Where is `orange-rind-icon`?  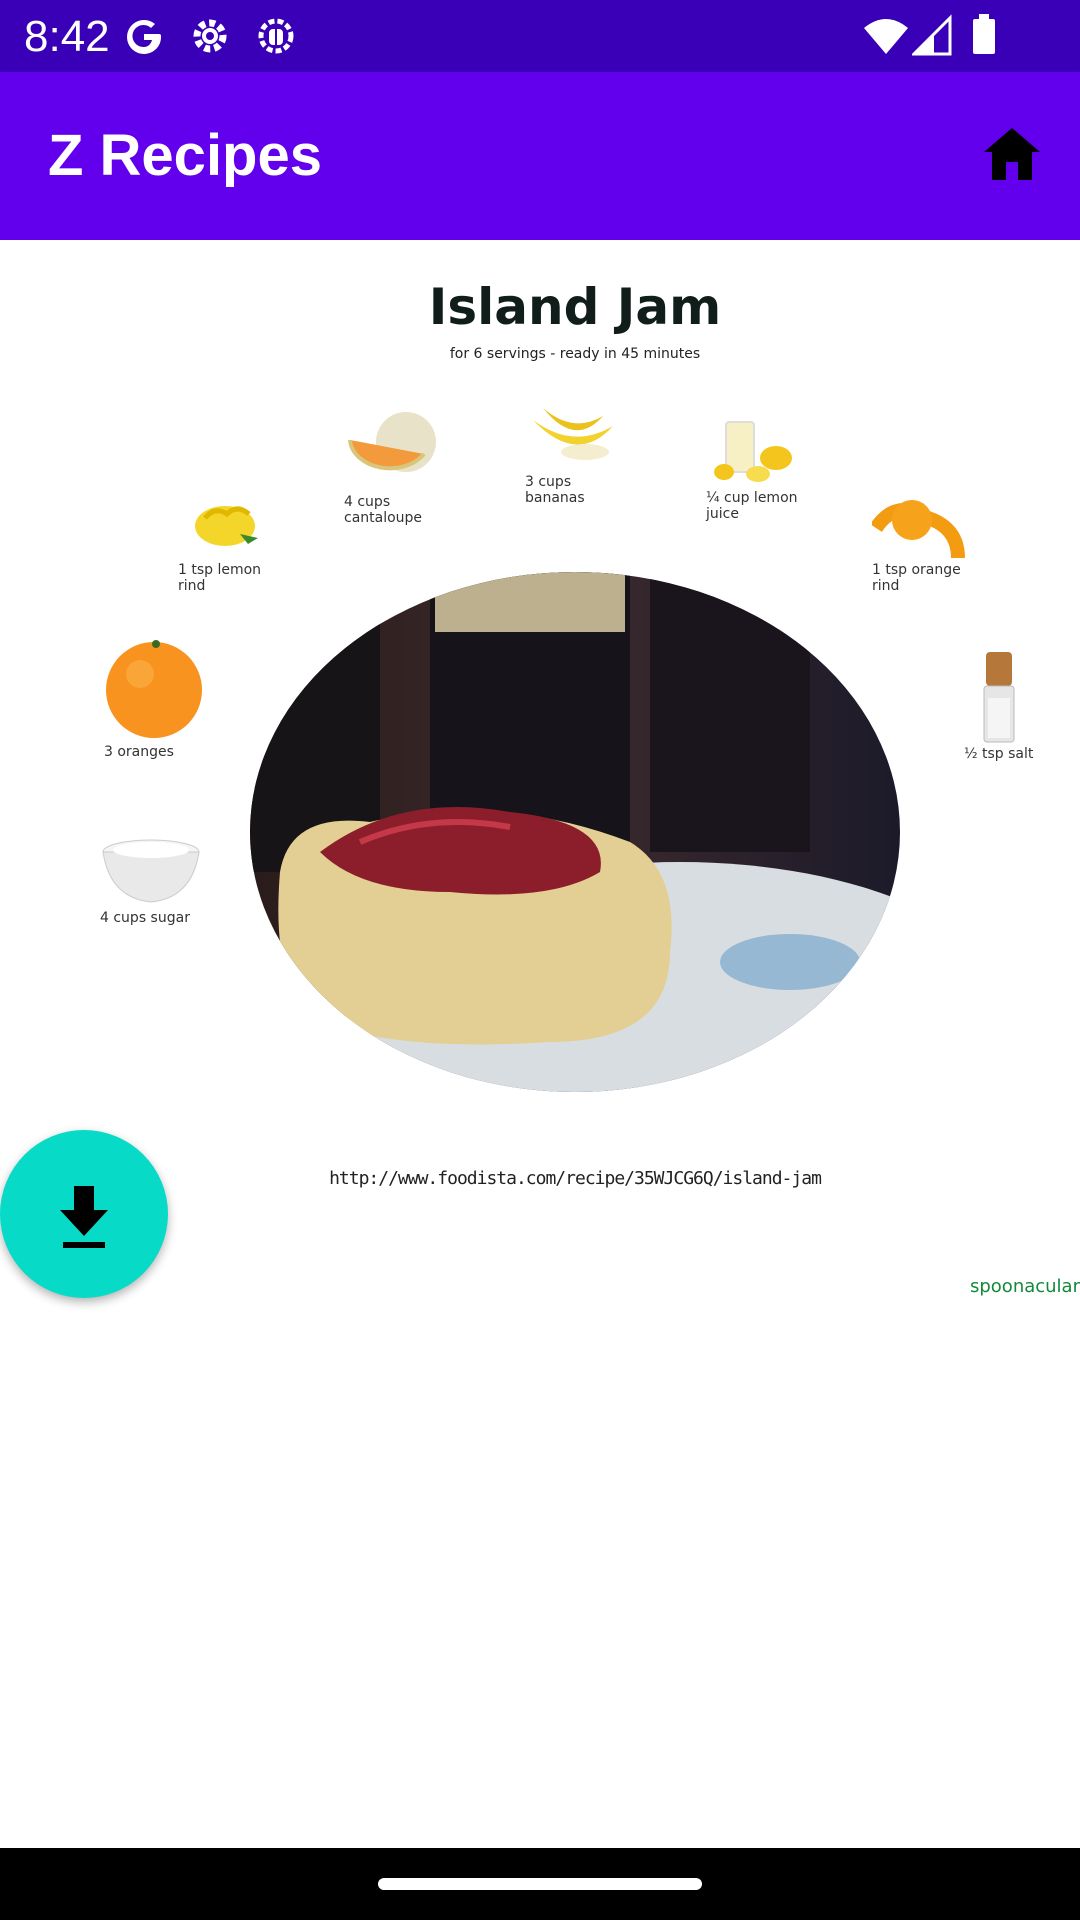 orange-rind-icon is located at coordinates (917, 529).